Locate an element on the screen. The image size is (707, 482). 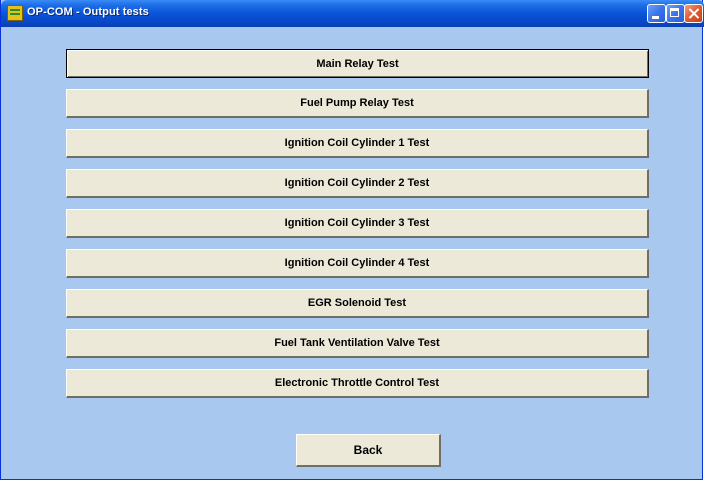
back-button-label: Back is located at coordinates (368, 450).